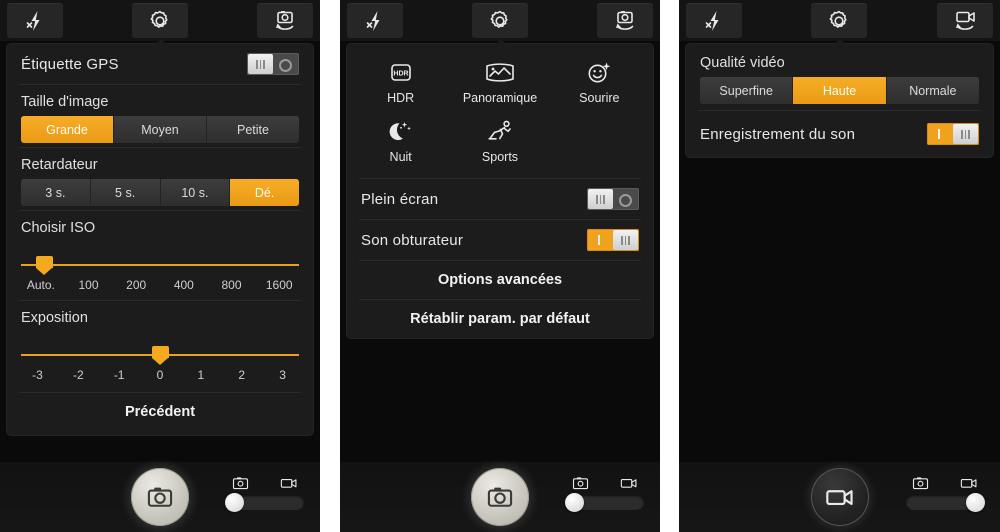  What do you see at coordinates (78, 375) in the screenshot?
I see `exposure-tick: -2` at bounding box center [78, 375].